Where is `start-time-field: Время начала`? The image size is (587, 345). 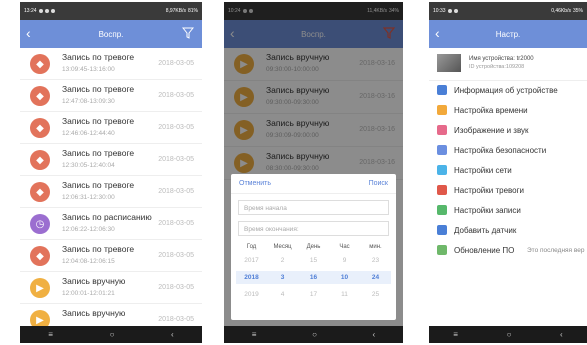
start-time-field: Время начала is located at coordinates (313, 207).